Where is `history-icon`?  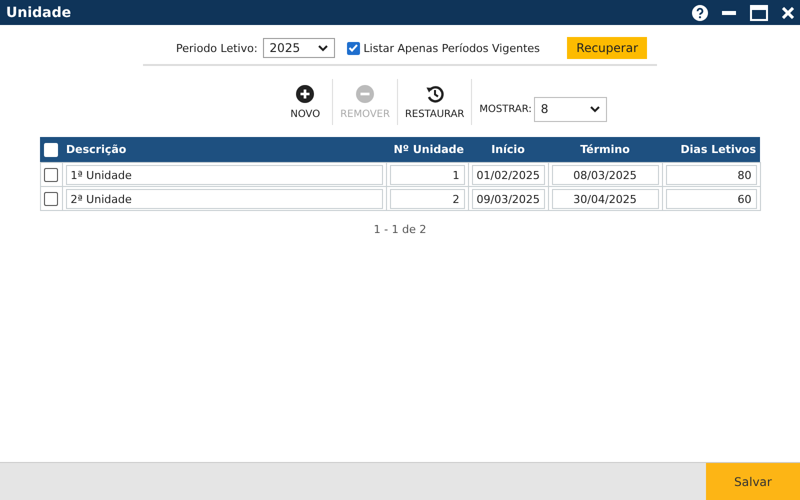 history-icon is located at coordinates (435, 93).